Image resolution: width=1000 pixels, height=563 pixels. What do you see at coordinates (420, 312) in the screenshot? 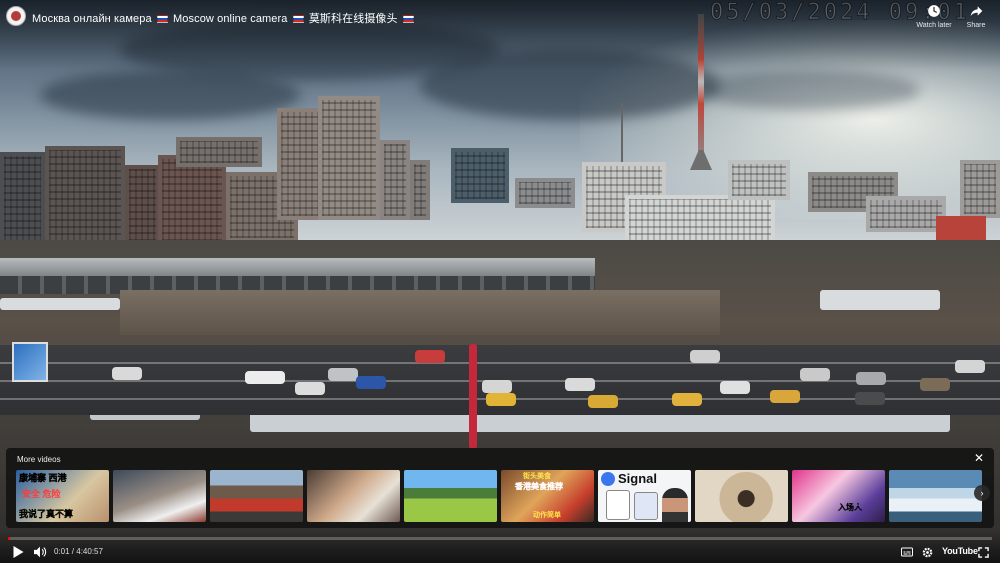
I see `construction-site` at bounding box center [420, 312].